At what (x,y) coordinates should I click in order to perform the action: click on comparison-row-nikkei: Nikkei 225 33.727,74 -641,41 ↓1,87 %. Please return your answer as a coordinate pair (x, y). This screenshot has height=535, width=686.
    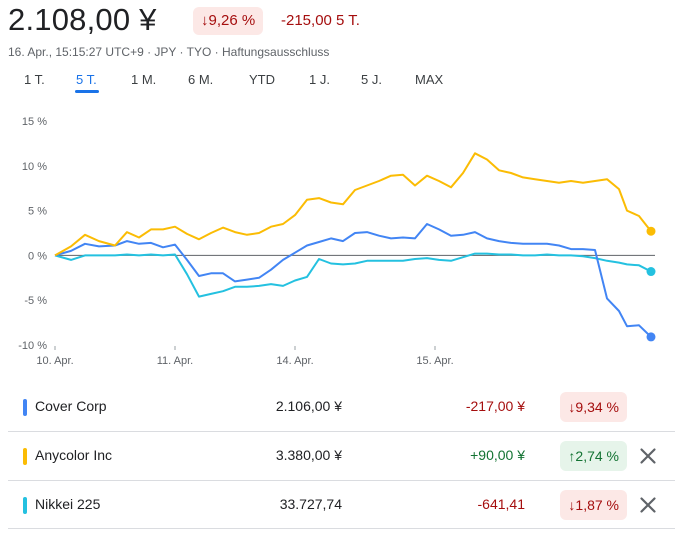
    Looking at the image, I should click on (341, 504).